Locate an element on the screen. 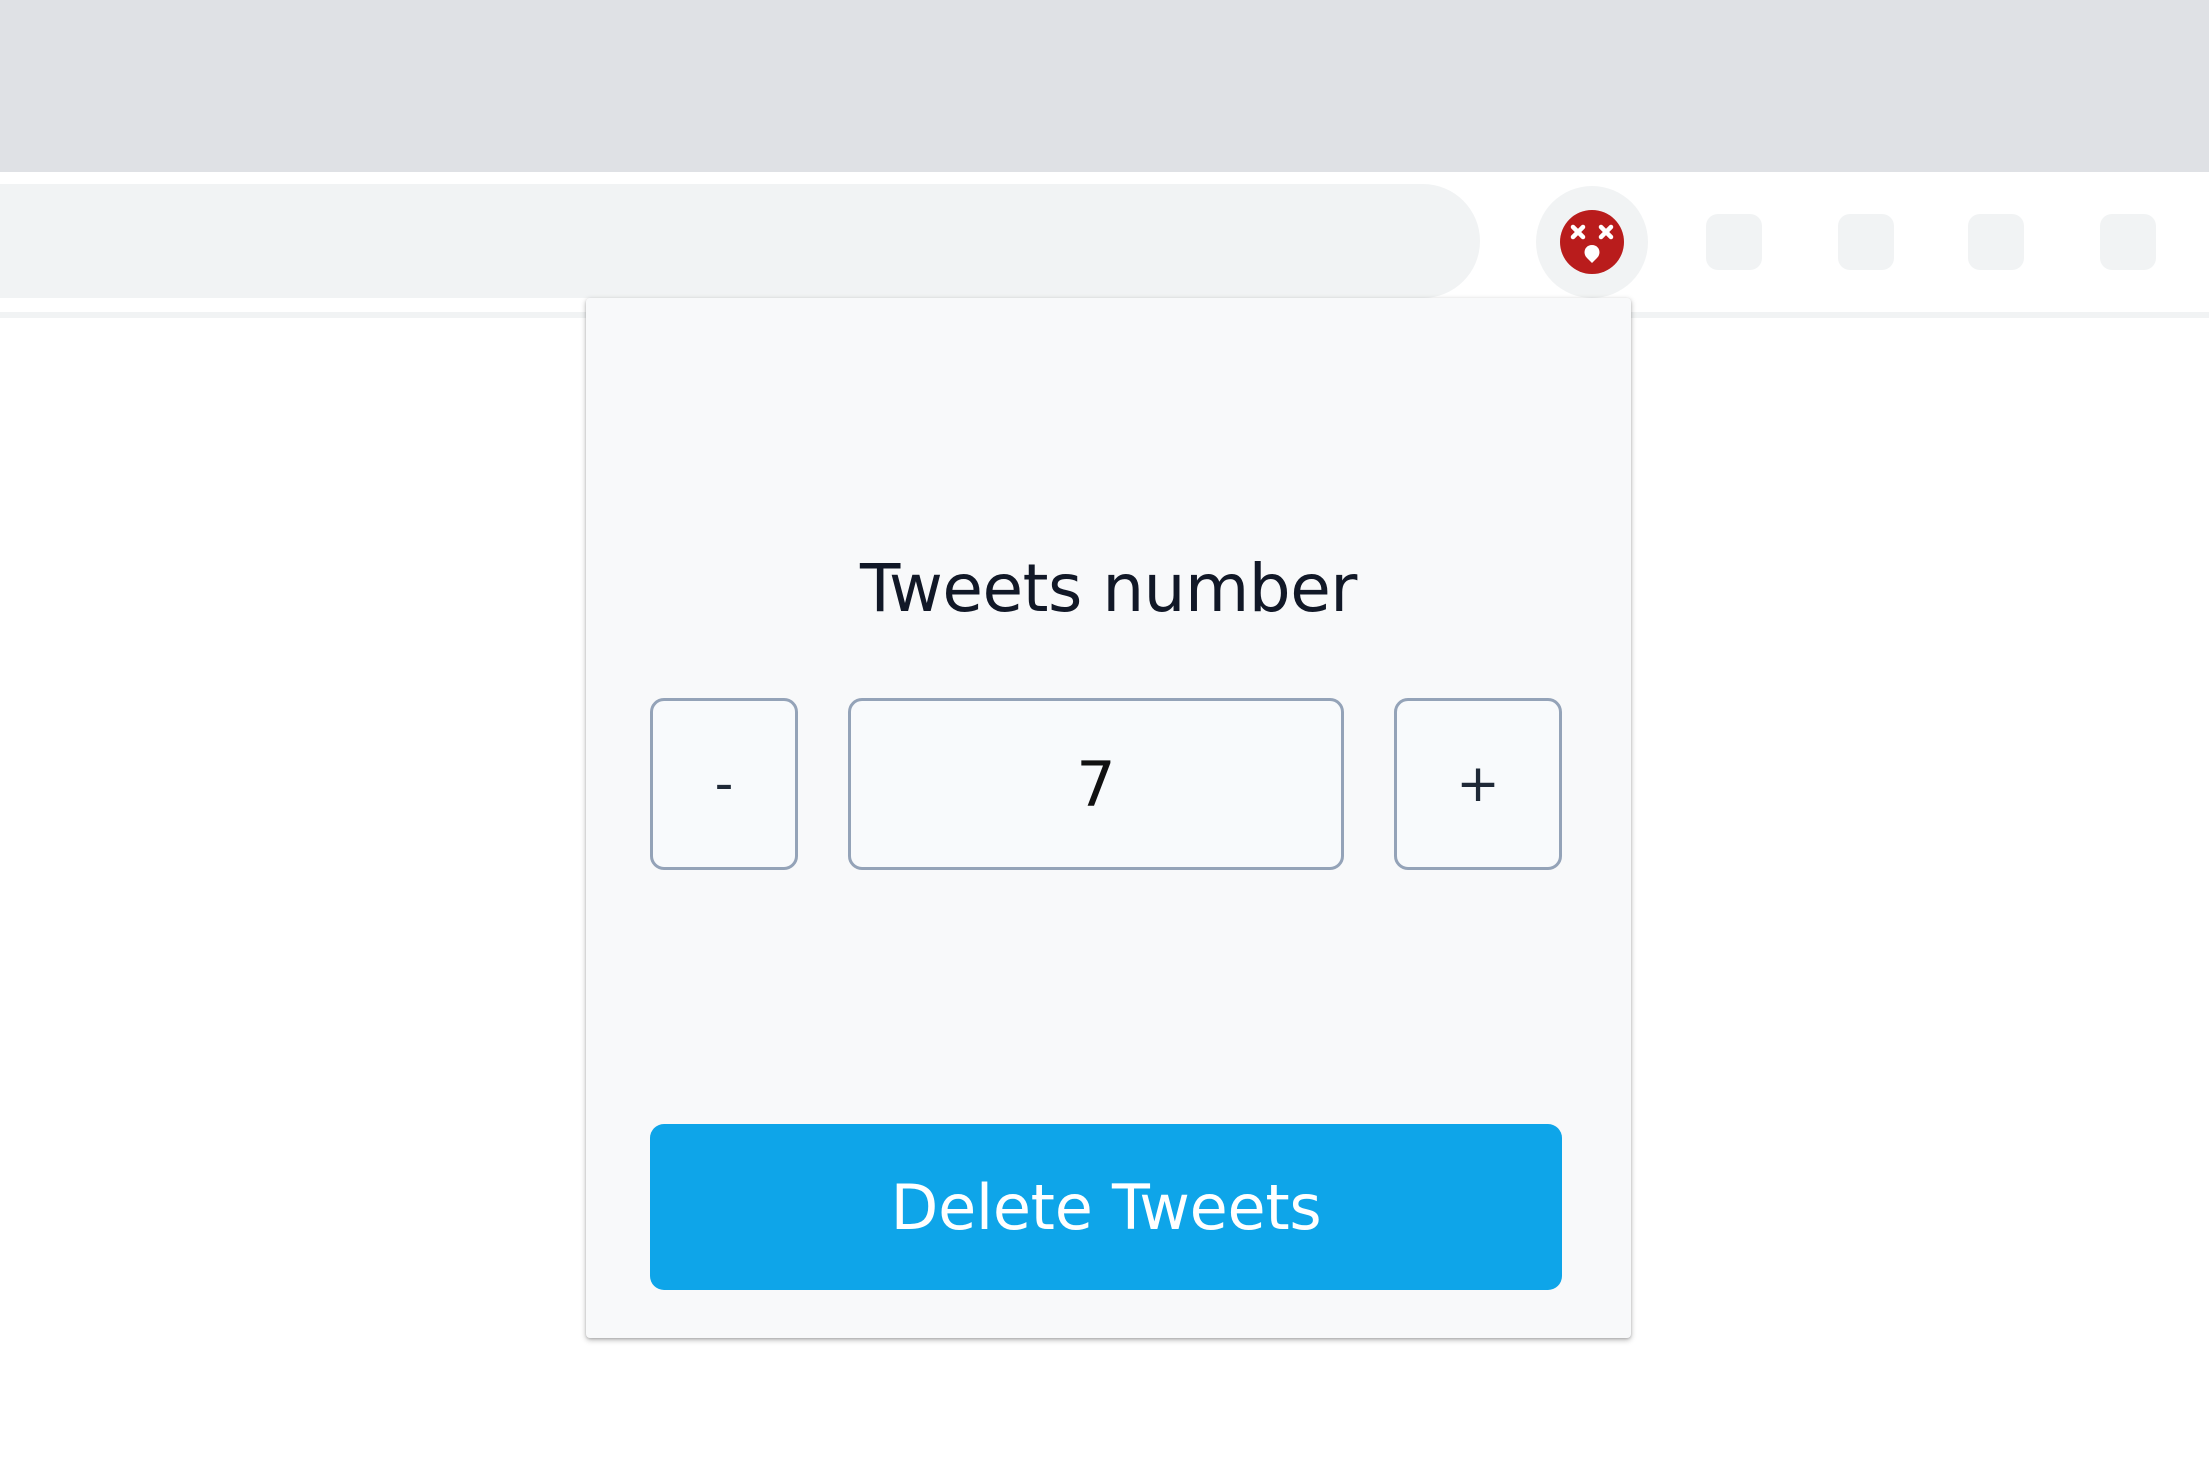 The height and width of the screenshot is (1472, 2209). decrement-button: - is located at coordinates (724, 784).